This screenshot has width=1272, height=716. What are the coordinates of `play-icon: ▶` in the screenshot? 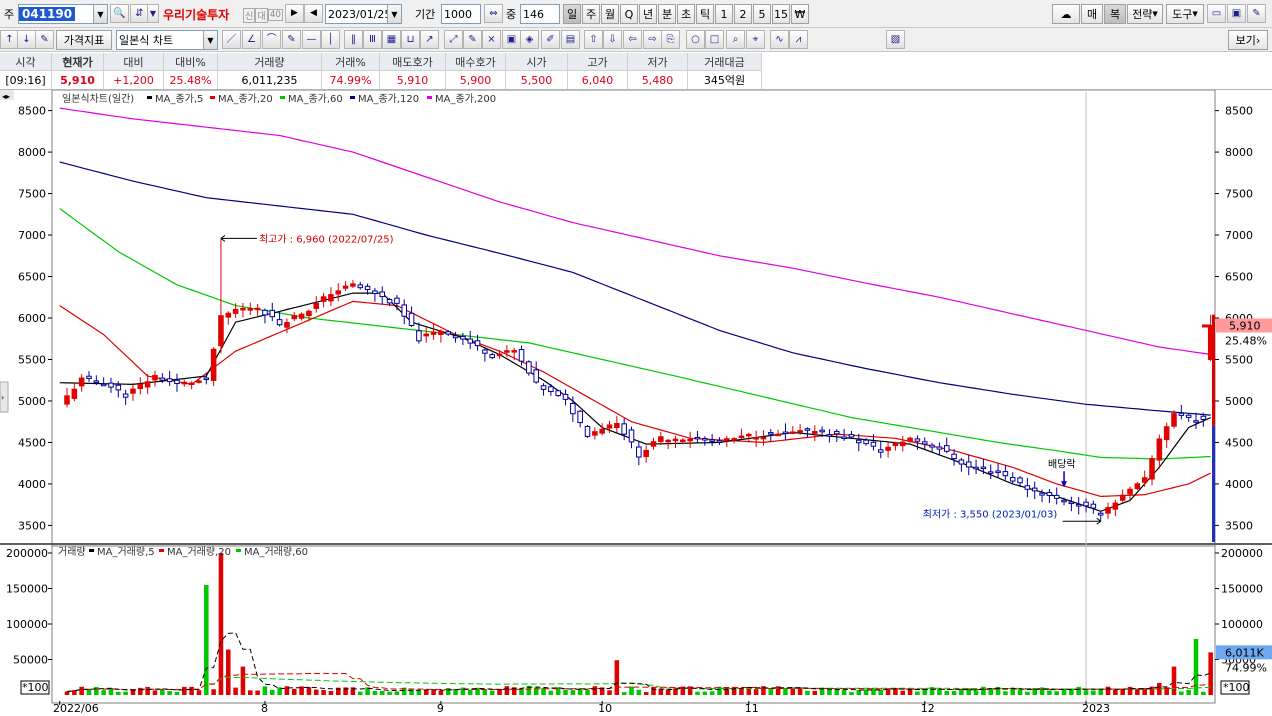 It's located at (294, 13).